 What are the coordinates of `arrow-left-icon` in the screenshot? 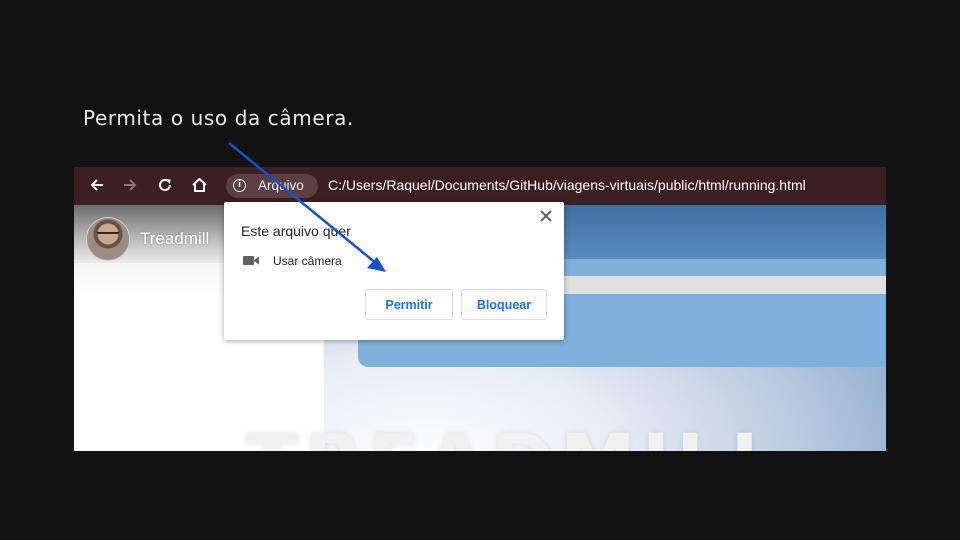 It's located at (96, 185).